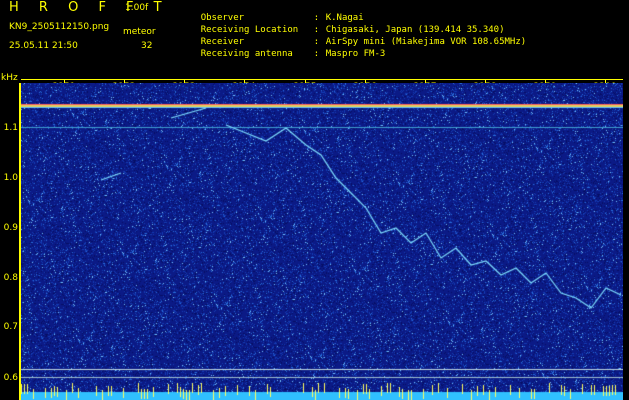 This screenshot has width=629, height=400. I want to click on info-row-antenna: Receiving antenna: Maspro FM-3, so click(293, 54).